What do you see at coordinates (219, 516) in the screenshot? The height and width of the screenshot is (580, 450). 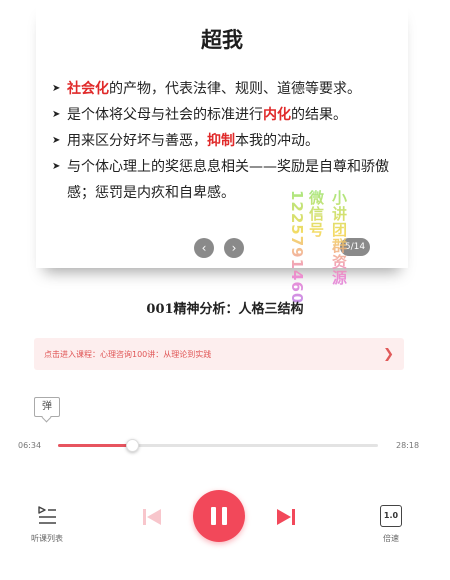 I see `pause-button` at bounding box center [219, 516].